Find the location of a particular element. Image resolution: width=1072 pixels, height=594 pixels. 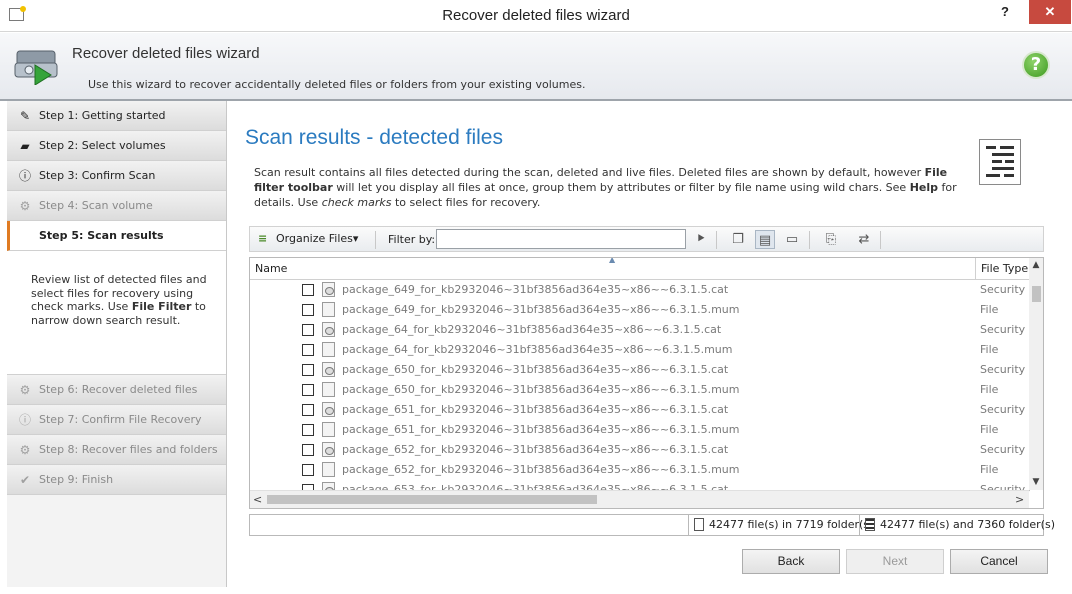

sidebar-step-label: Step 2: Select volumes is located at coordinates (102, 145).